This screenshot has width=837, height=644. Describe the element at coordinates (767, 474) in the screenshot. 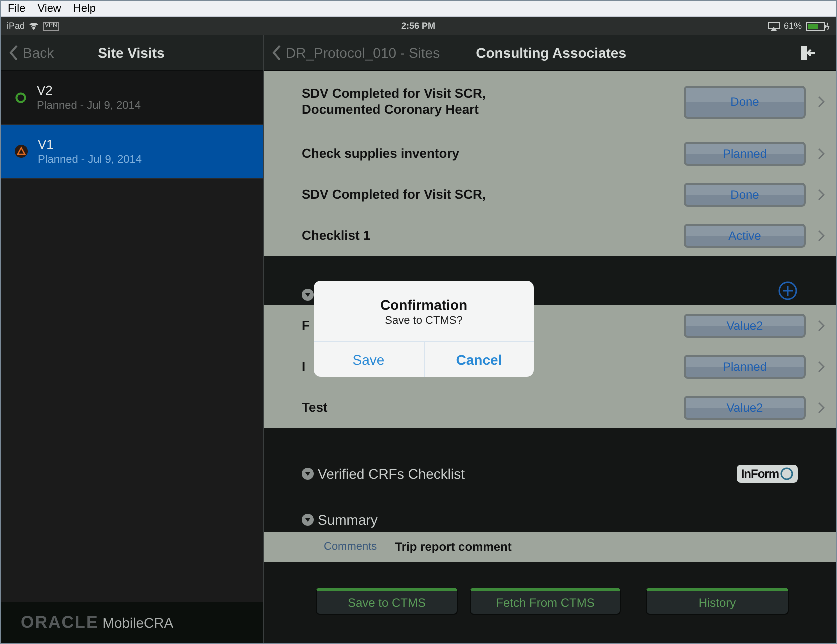

I see `inform-logo: InForm` at that location.